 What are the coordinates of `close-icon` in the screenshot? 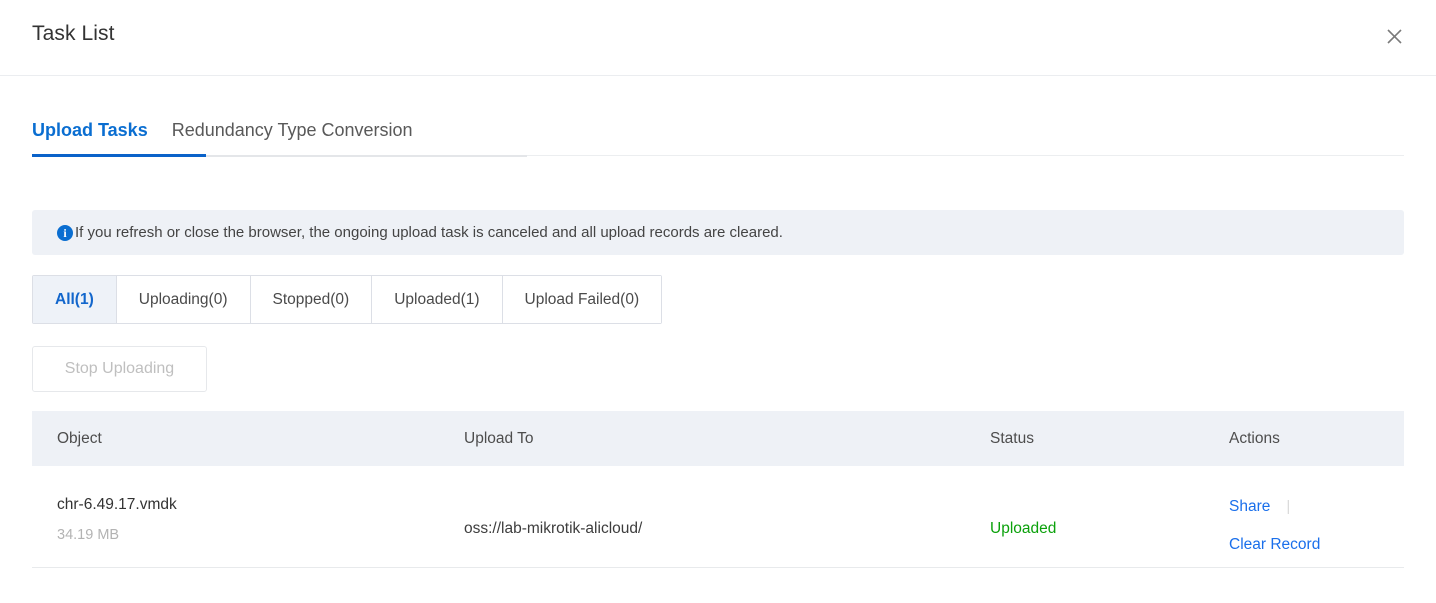 It's located at (1394, 36).